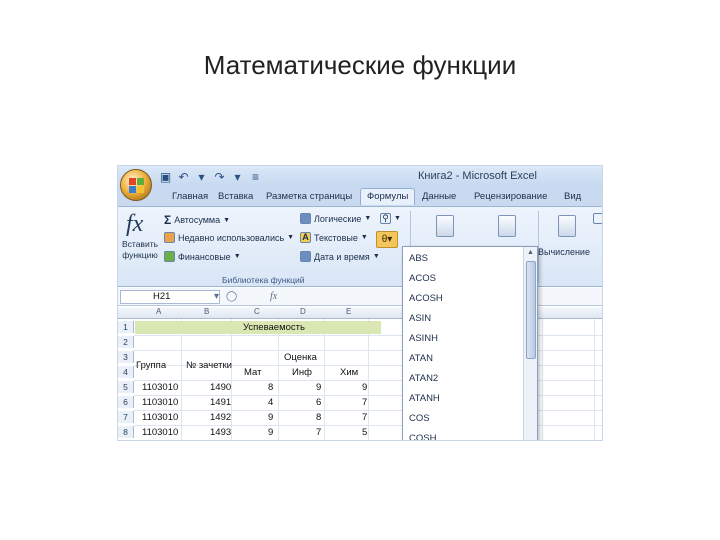 The image size is (720, 540). I want to click on row-header: 2, so click(126, 342).